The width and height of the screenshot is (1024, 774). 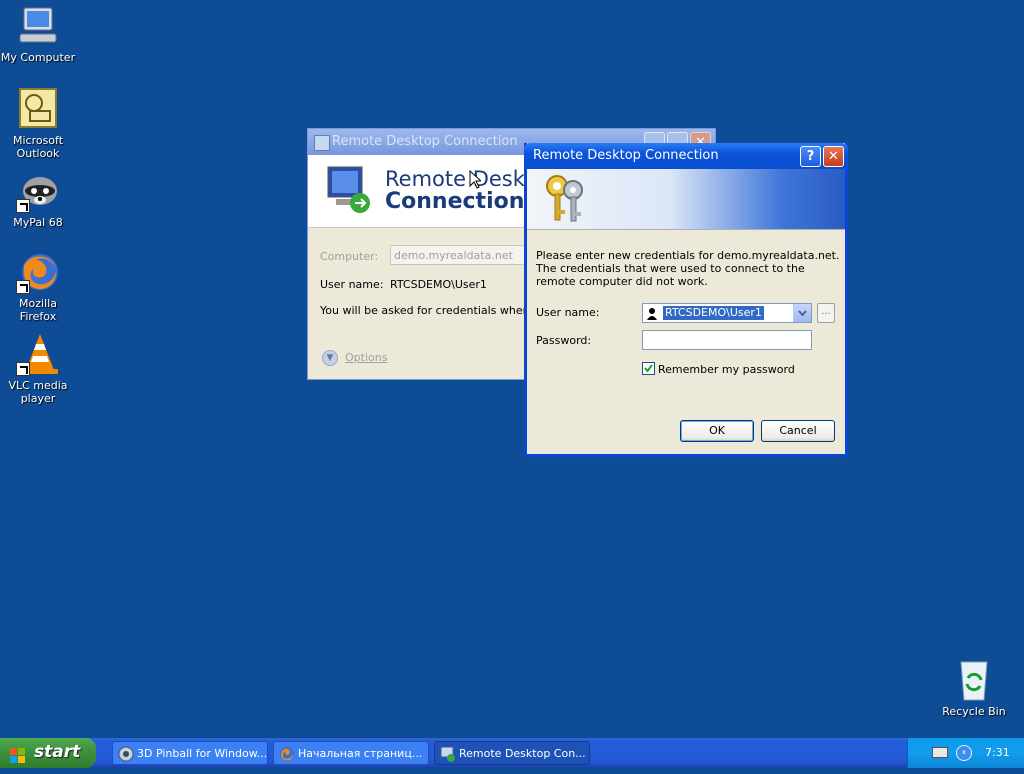 I want to click on desktop-icon-label: Microsoft Outlook, so click(x=38, y=147).